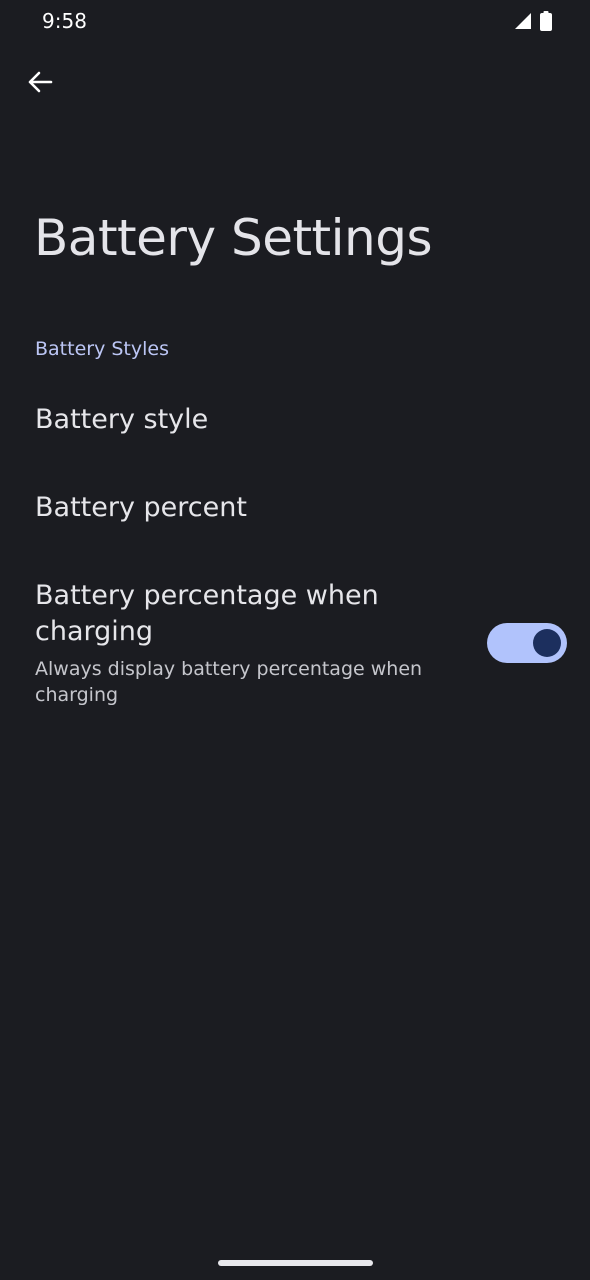  I want to click on charging-percentage-toggle, so click(527, 643).